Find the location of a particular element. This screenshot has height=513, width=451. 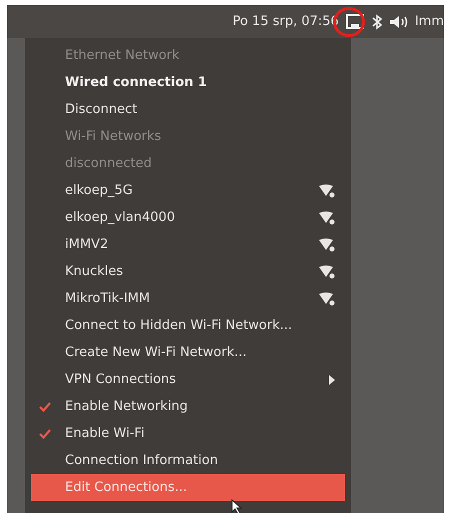

network-icon is located at coordinates (354, 21).